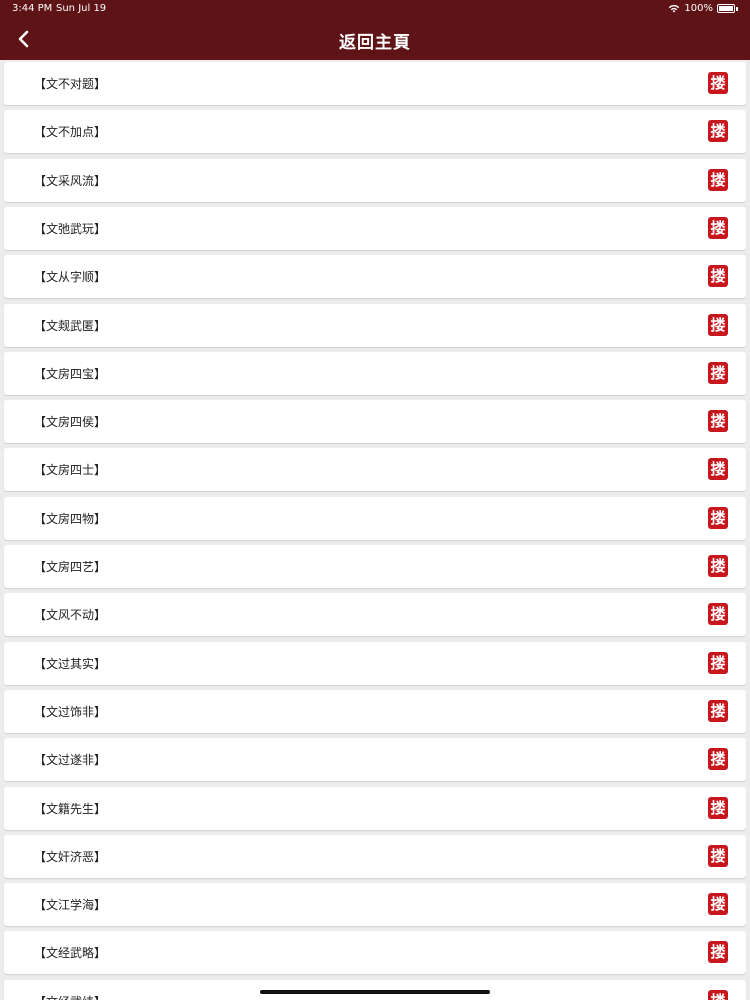  What do you see at coordinates (70, 180) in the screenshot?
I see `list-item-label: 【文采风流】` at bounding box center [70, 180].